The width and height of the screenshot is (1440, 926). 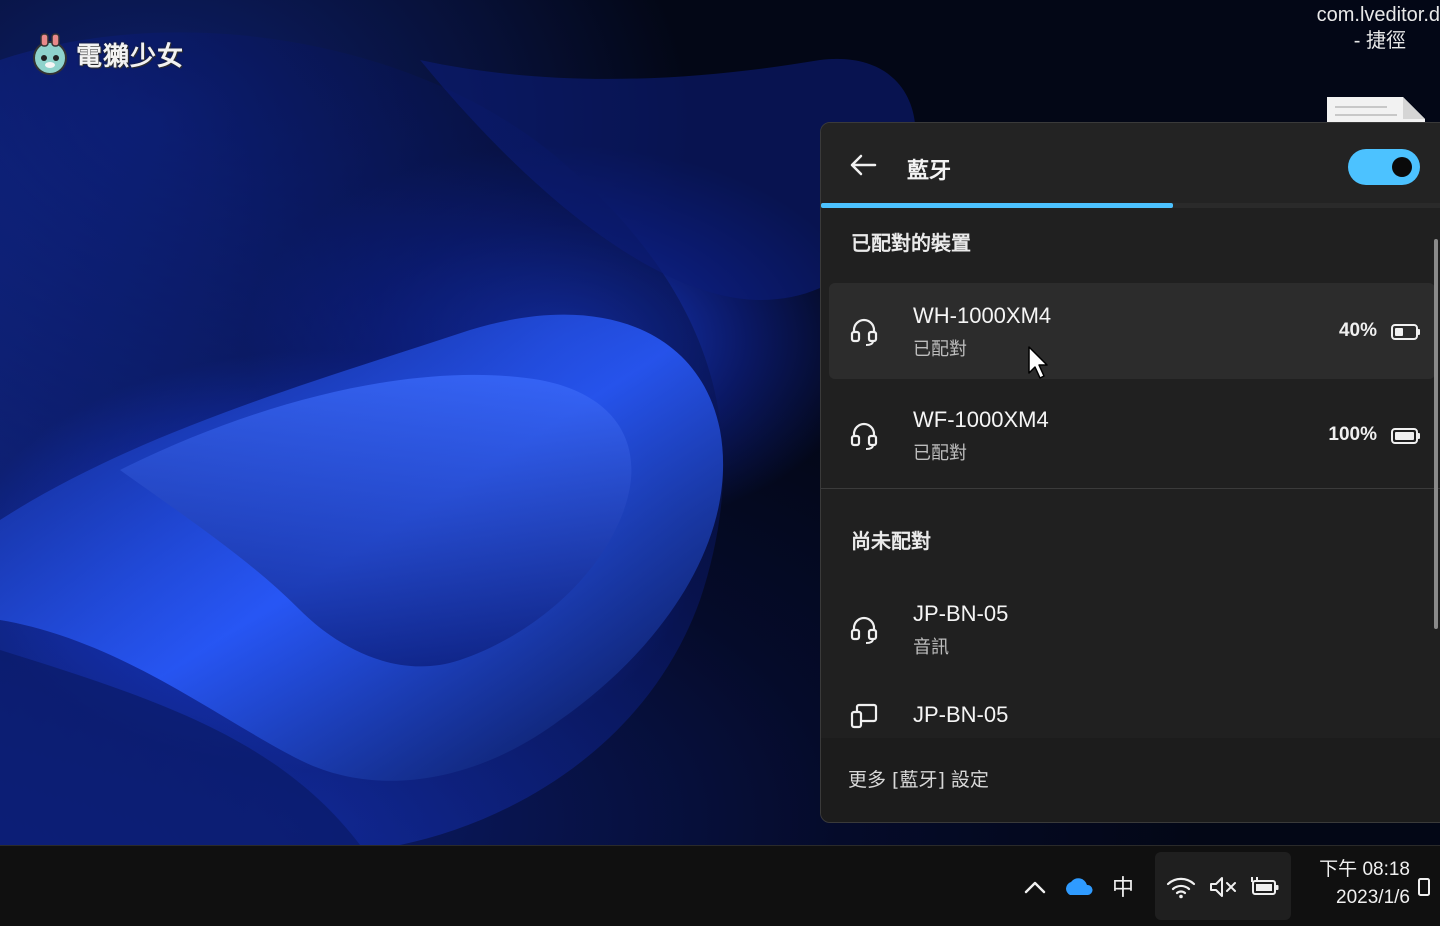 I want to click on wifi-status, so click(x=1181, y=886).